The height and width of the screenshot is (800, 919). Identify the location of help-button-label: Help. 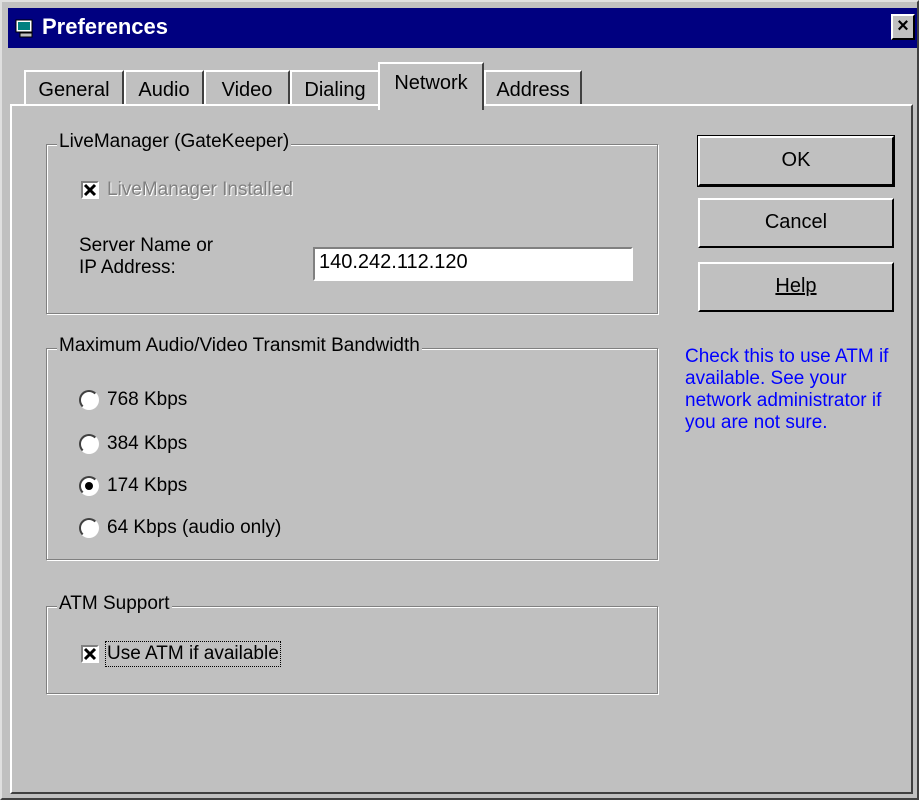
(796, 286).